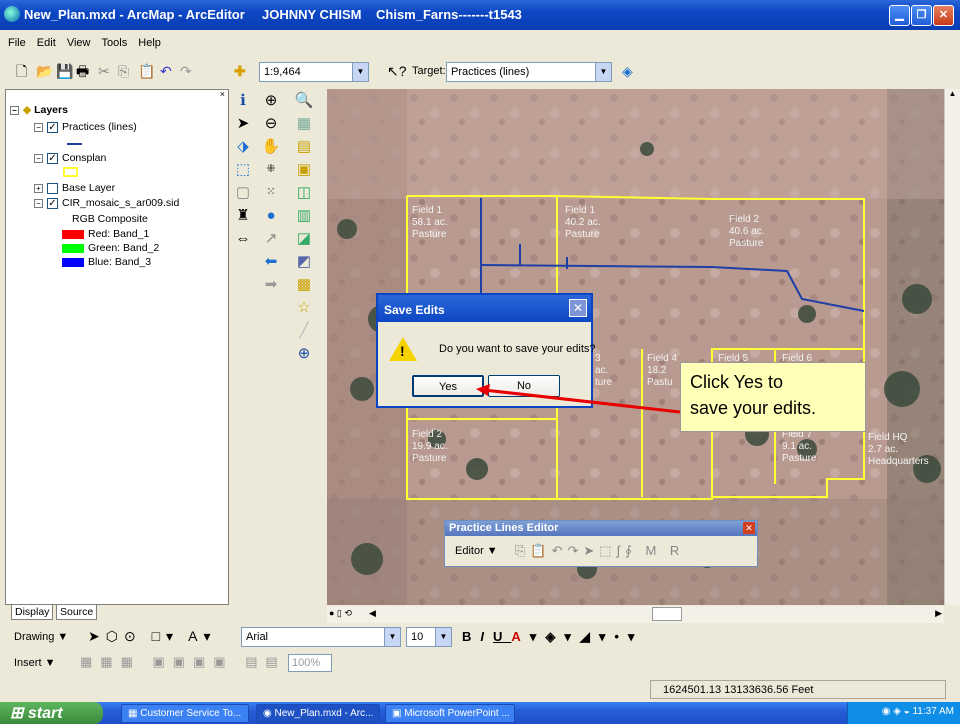 Image resolution: width=960 pixels, height=724 pixels. I want to click on layout-icon-5: ▥, so click(304, 215).